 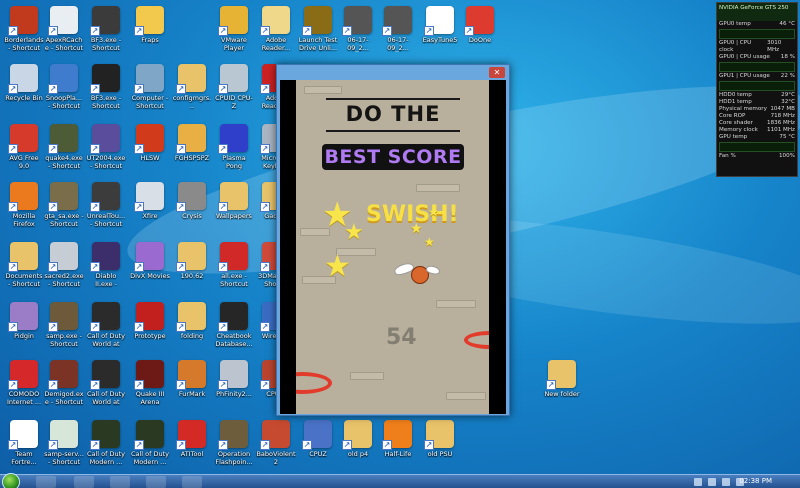 I want to click on desktop-icon: ↗ gta_sa.exe - Shortcut, so click(x=64, y=205).